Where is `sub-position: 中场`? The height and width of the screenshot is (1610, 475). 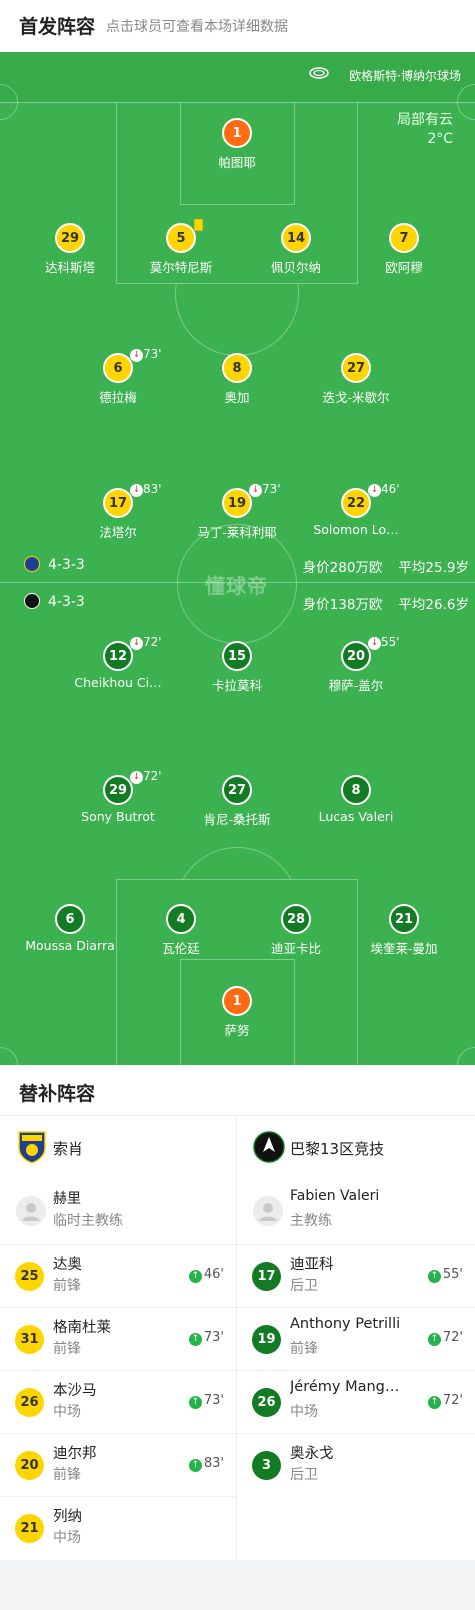
sub-position: 中场 is located at coordinates (67, 1412).